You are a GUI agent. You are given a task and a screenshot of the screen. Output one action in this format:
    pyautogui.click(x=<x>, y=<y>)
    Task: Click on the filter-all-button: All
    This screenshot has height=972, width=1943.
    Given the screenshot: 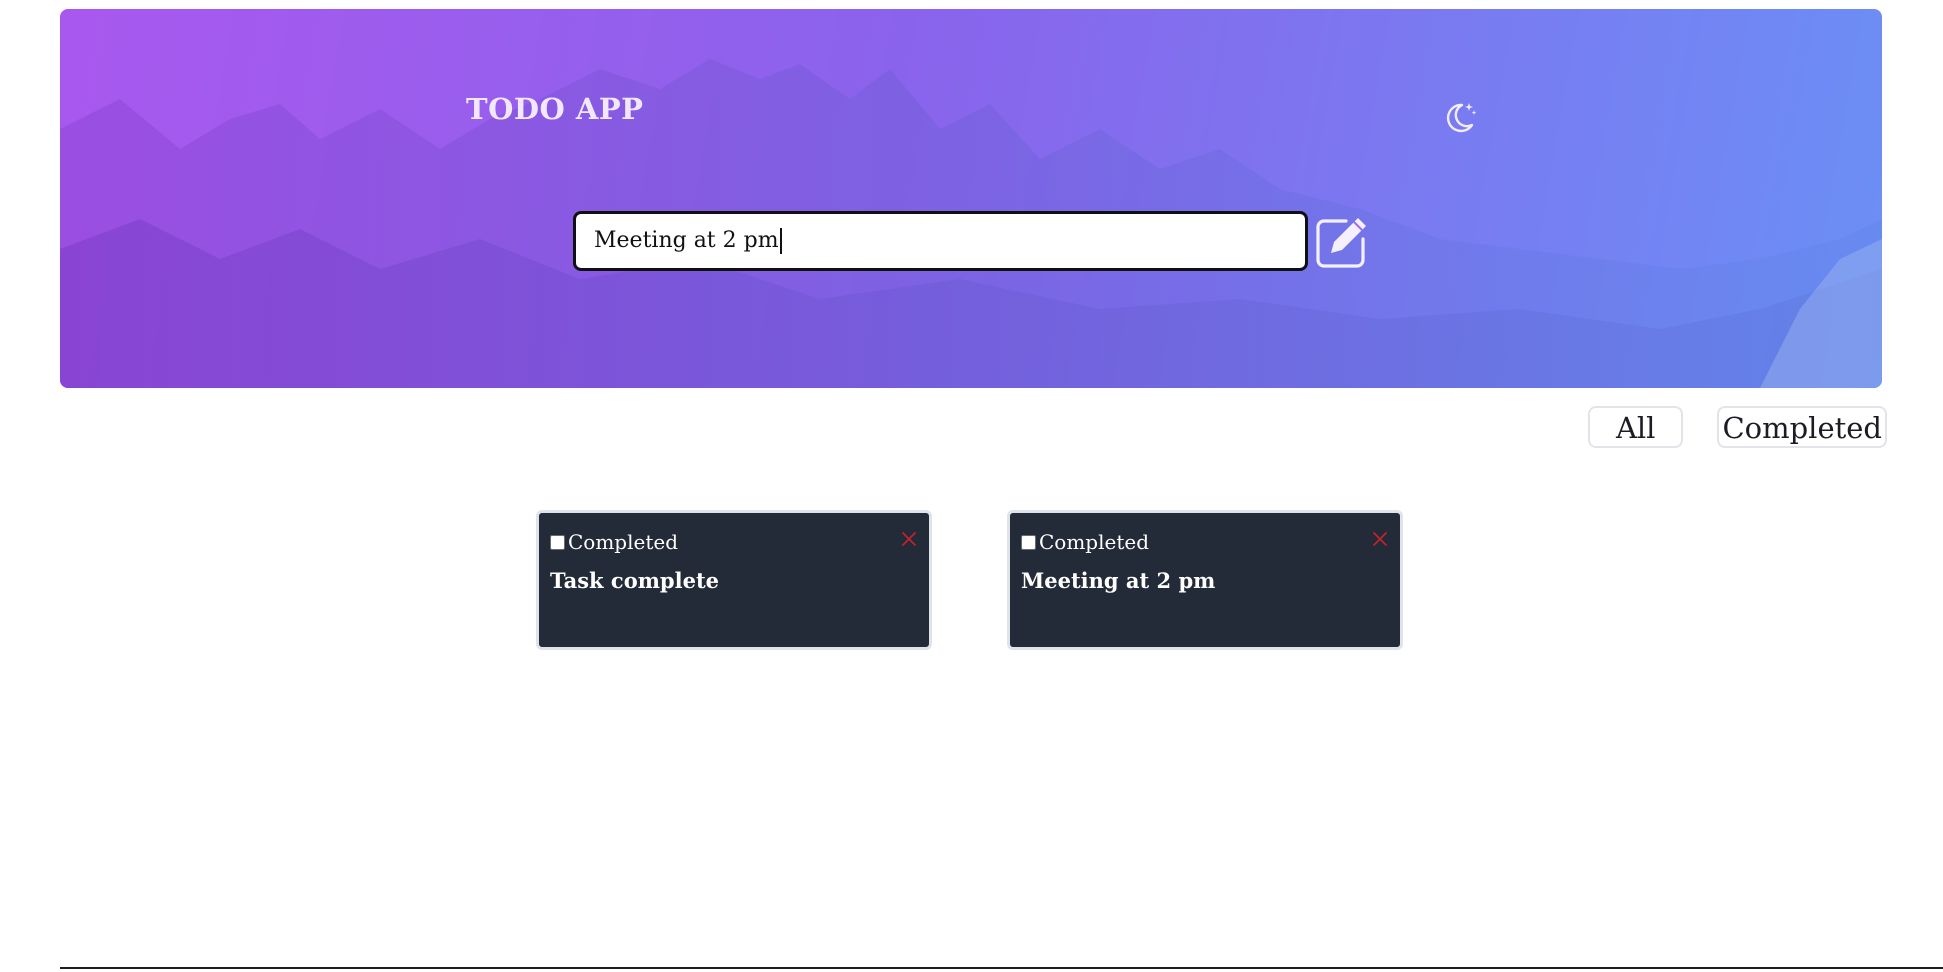 What is the action you would take?
    pyautogui.click(x=1635, y=427)
    